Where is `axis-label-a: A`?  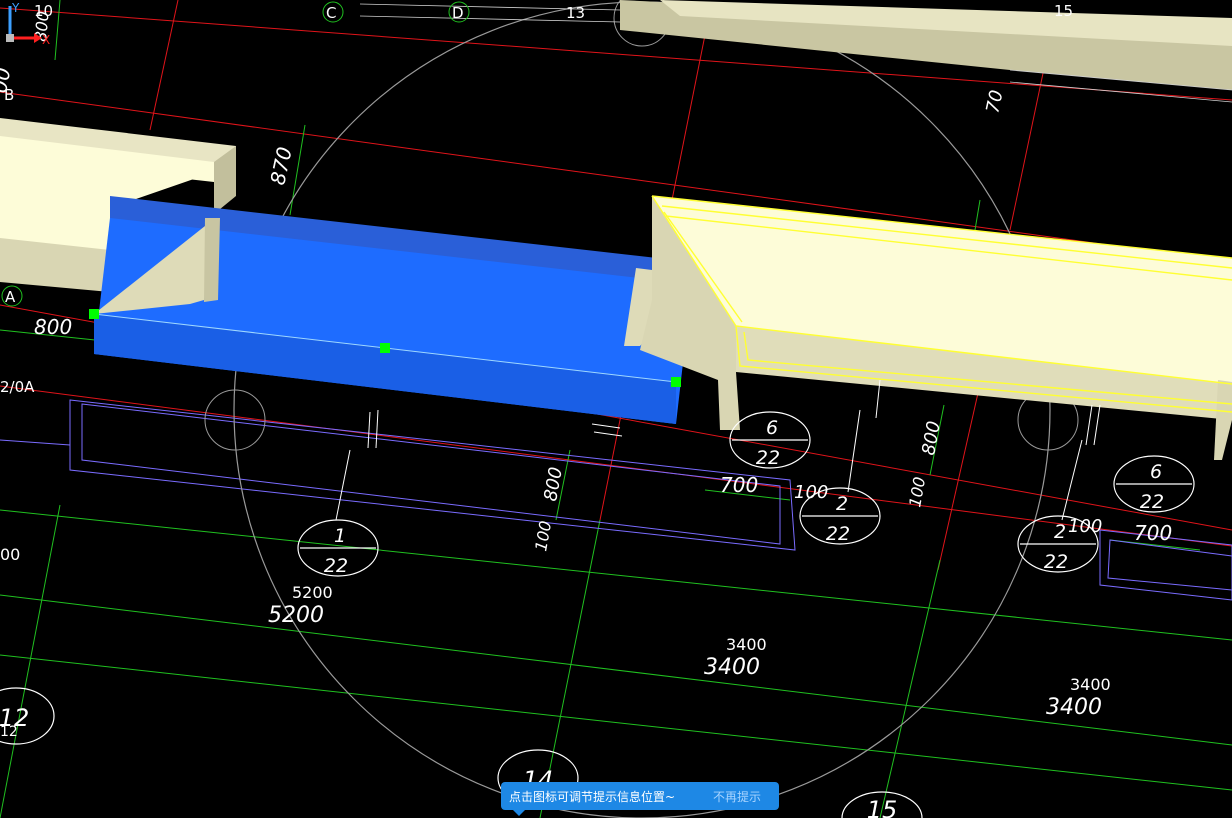 axis-label-a: A is located at coordinates (10, 297).